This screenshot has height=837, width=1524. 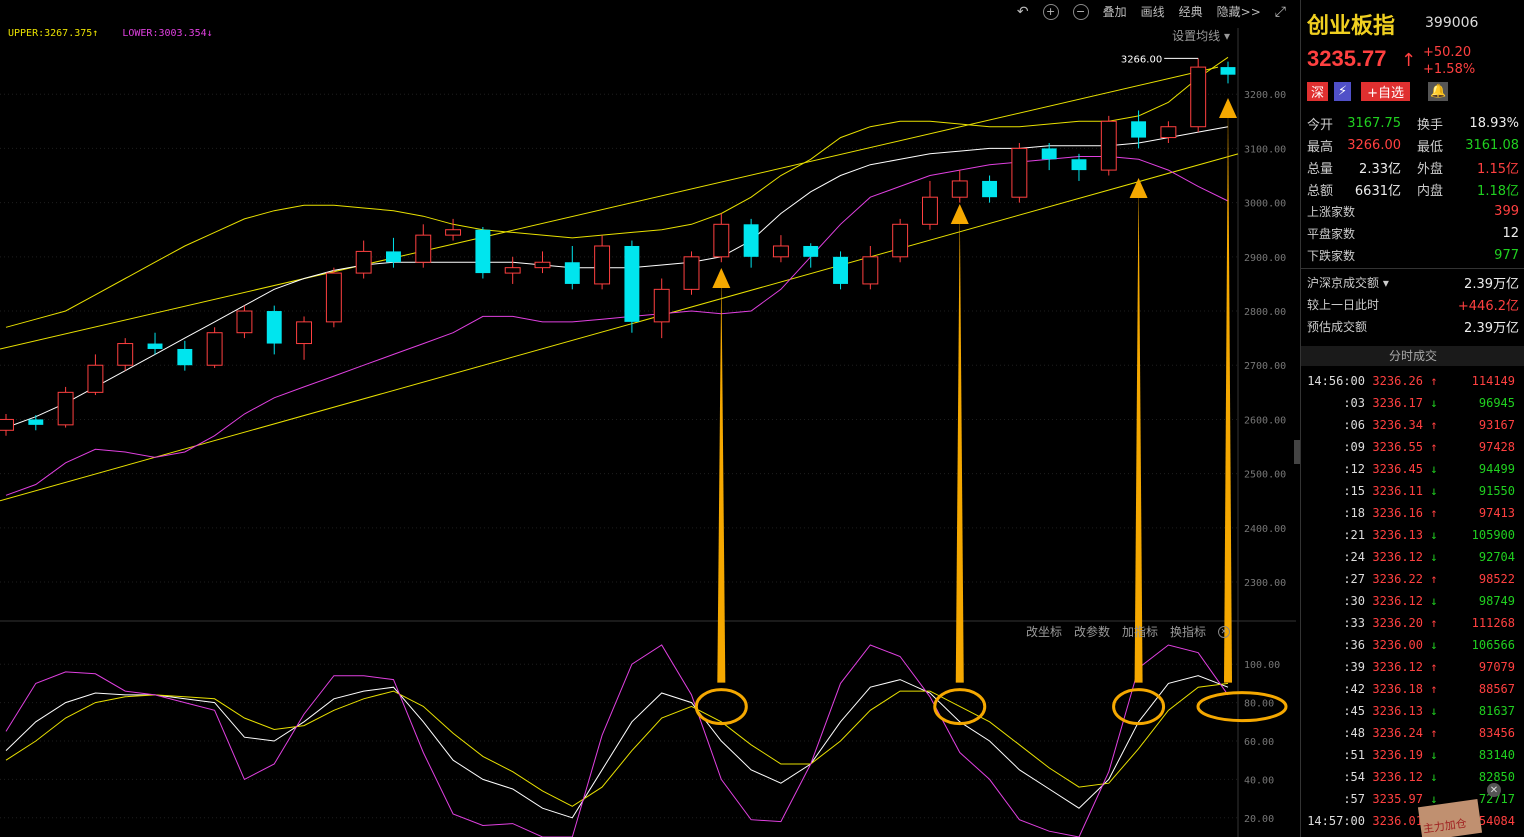 What do you see at coordinates (1354, 799) in the screenshot?
I see `tick-time: :57` at bounding box center [1354, 799].